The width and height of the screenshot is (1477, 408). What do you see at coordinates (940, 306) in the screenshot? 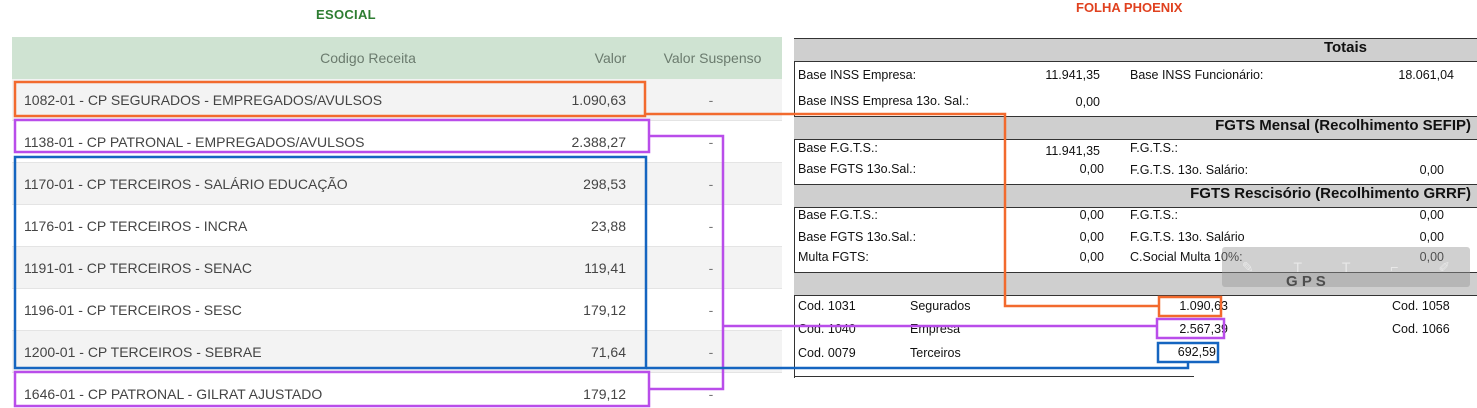
I see `gps-segurados-label: Segurados` at bounding box center [940, 306].